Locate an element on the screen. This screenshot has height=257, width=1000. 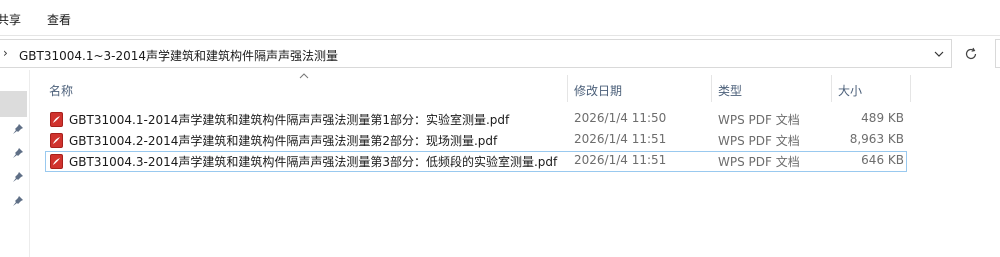
file-modified-date: 2026/1/4 11:50 is located at coordinates (620, 118).